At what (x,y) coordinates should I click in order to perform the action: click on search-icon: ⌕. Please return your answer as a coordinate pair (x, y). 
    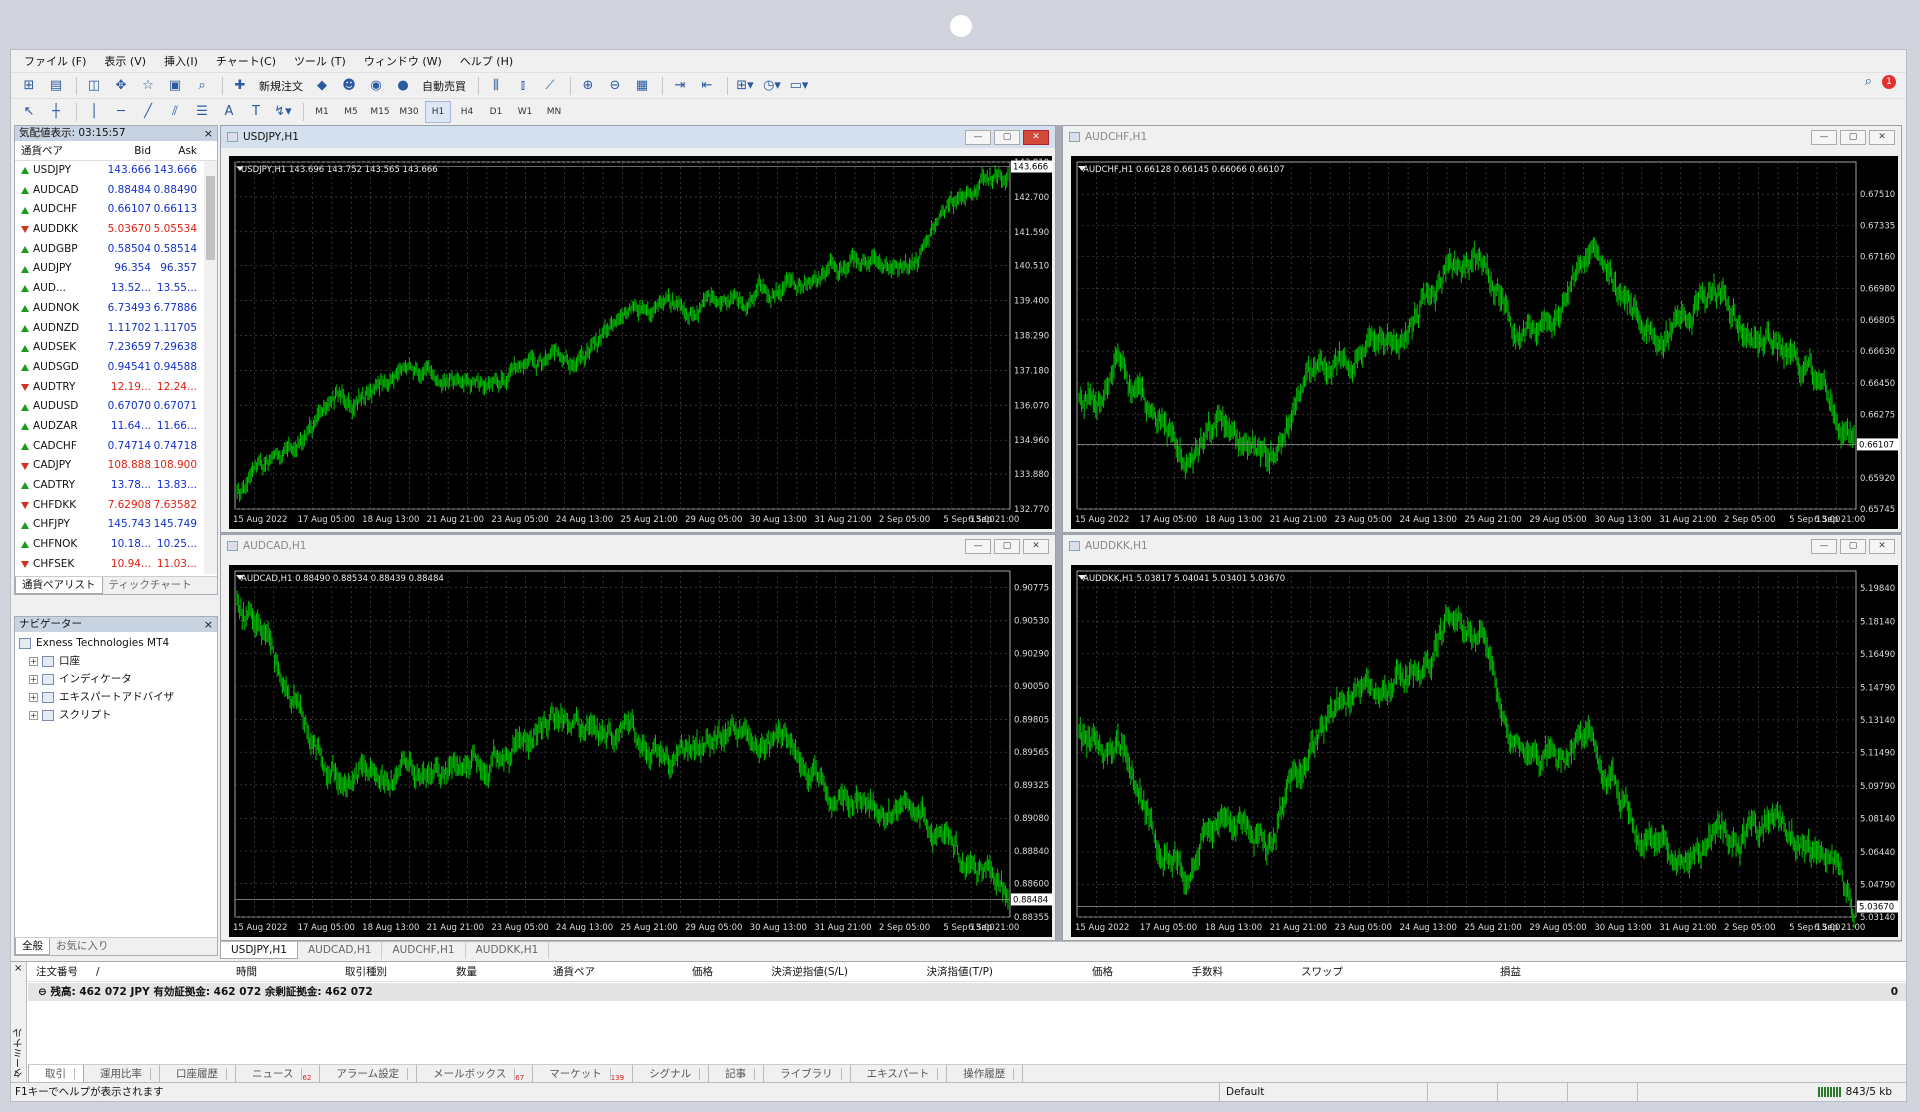
    Looking at the image, I should click on (1868, 81).